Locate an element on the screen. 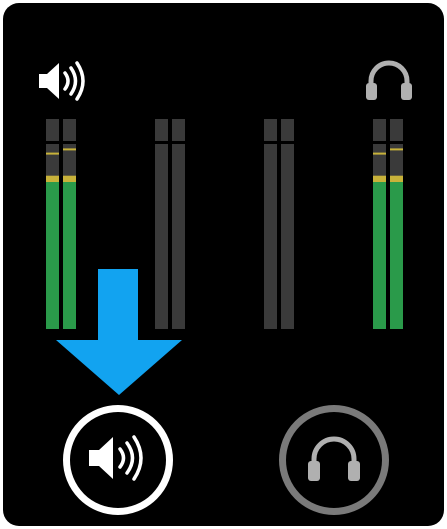  headphones-meter-left is located at coordinates (379, 224).